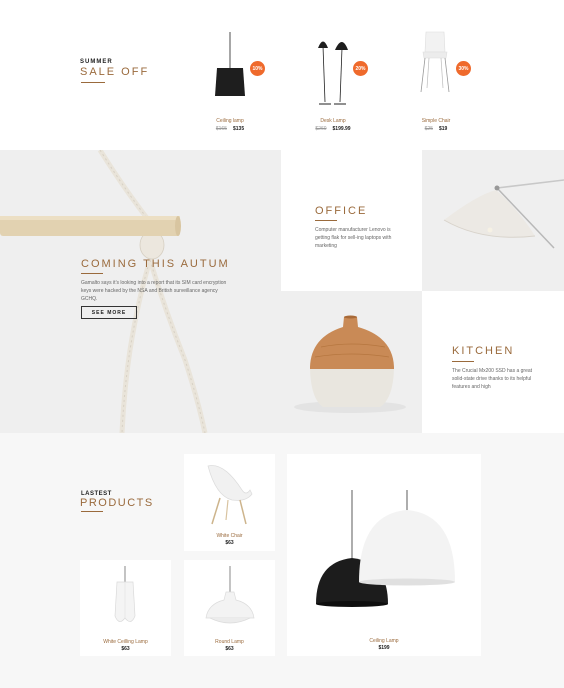 This screenshot has height=688, width=564. Describe the element at coordinates (125, 594) in the screenshot. I see `white-ceiling-lamp-image` at that location.